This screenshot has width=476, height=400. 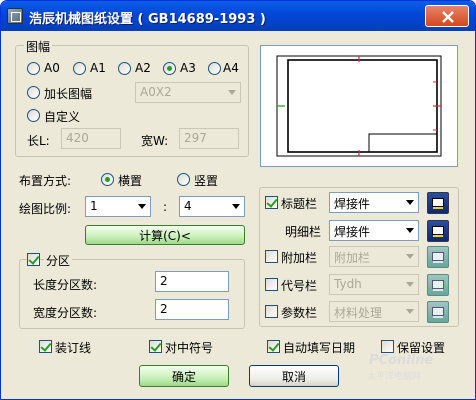 I want to click on extra-block-checkbox, so click(x=271, y=256).